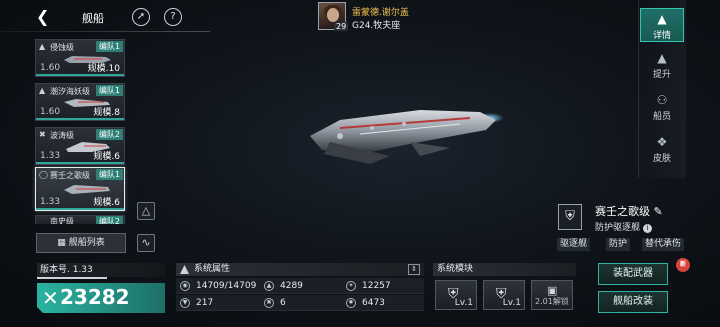 The width and height of the screenshot is (720, 327). What do you see at coordinates (633, 302) in the screenshot?
I see `ship-refit-button: 舰船改装` at bounding box center [633, 302].